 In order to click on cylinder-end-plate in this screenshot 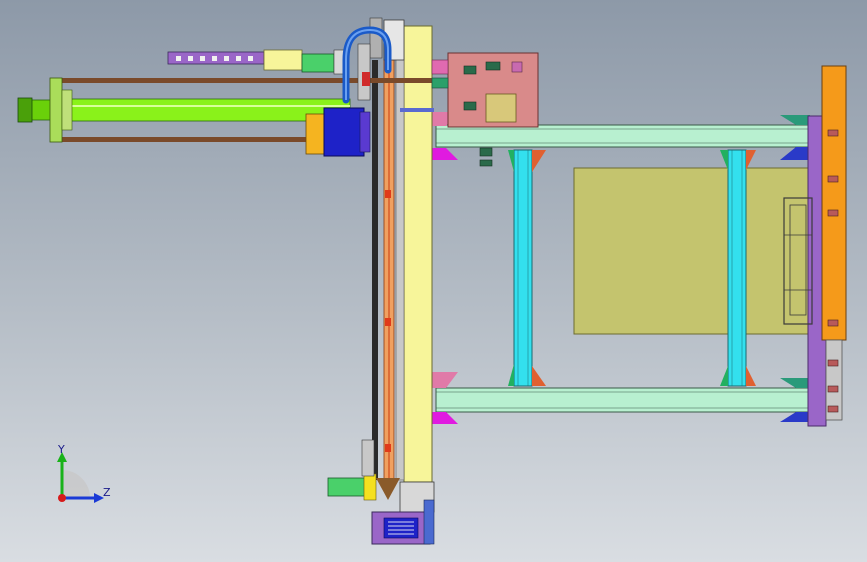, I will do `click(56, 110)`.